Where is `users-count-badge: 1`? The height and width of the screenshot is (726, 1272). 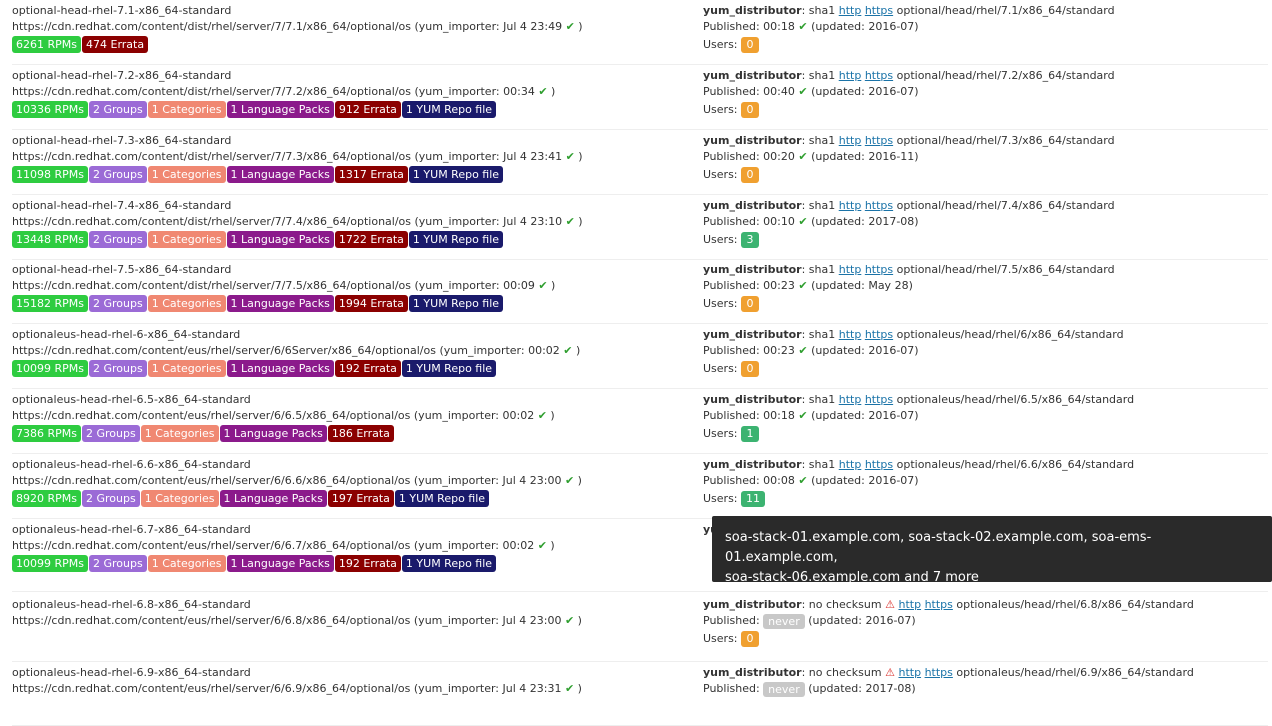 users-count-badge: 1 is located at coordinates (750, 434).